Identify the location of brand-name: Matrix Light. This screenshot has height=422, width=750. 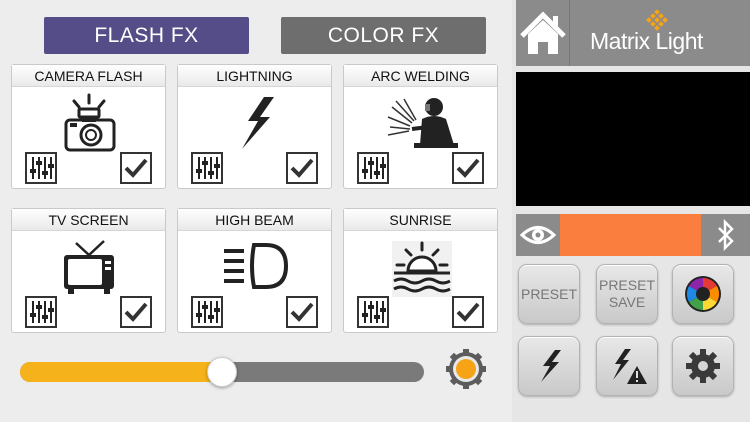
(646, 41).